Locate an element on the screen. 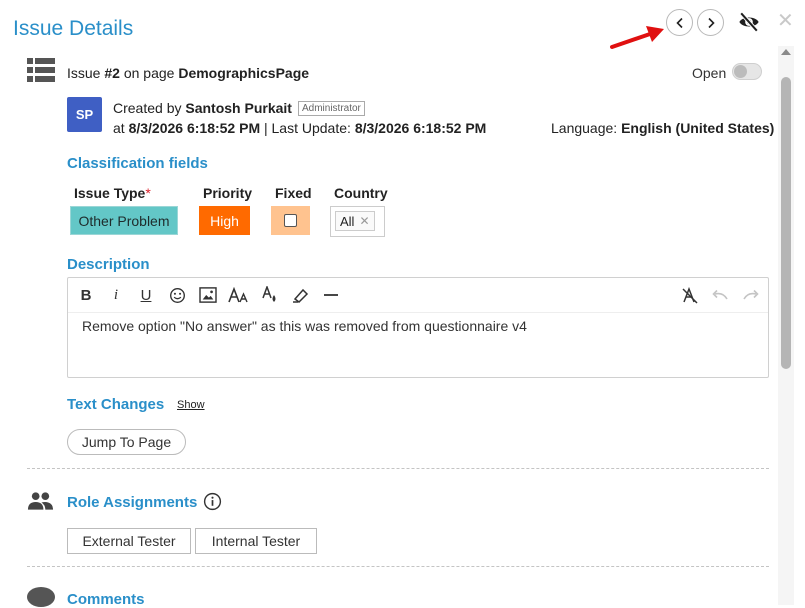 The width and height of the screenshot is (805, 608). clear-format-icon is located at coordinates (690, 295).